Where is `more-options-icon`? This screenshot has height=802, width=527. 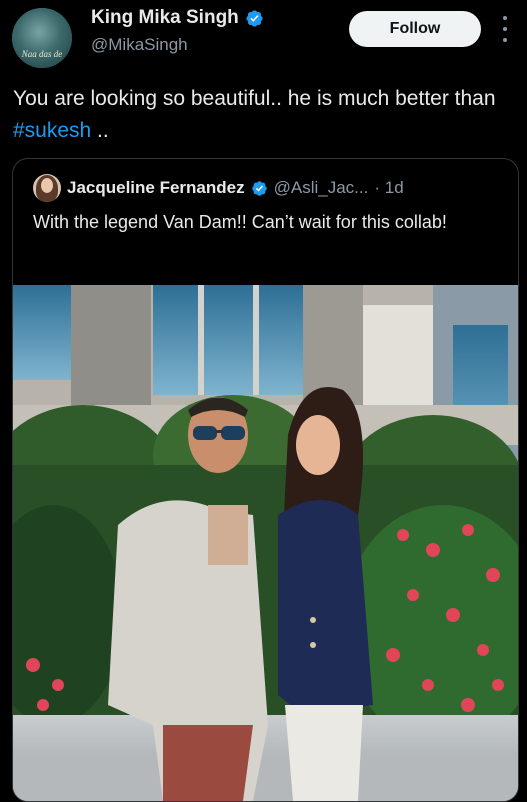 more-options-icon is located at coordinates (505, 29).